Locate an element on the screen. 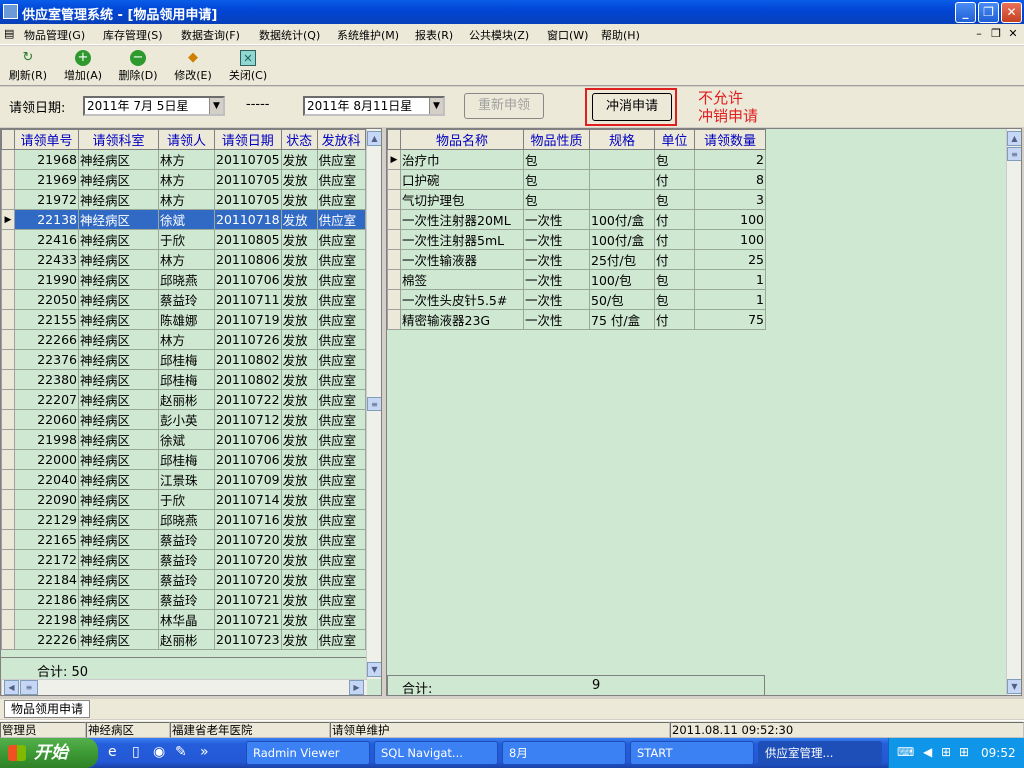 The width and height of the screenshot is (1024, 768). table-cell: 林方 is located at coordinates (186, 159).